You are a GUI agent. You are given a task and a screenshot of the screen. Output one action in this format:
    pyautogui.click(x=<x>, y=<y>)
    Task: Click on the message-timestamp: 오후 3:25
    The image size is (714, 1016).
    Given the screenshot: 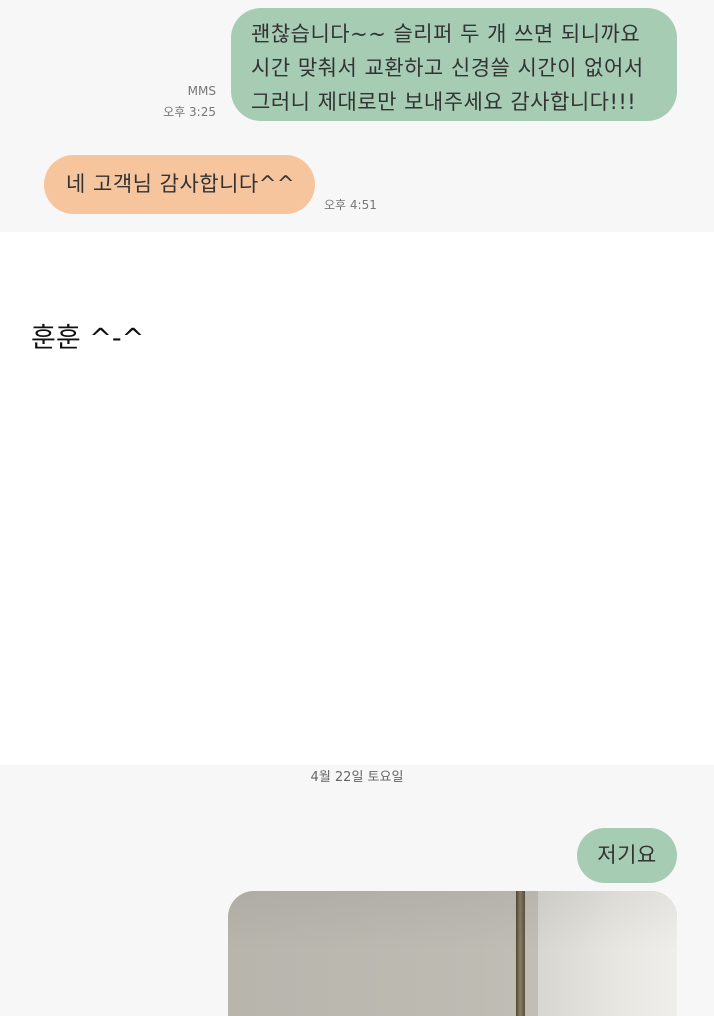 What is the action you would take?
    pyautogui.click(x=189, y=112)
    